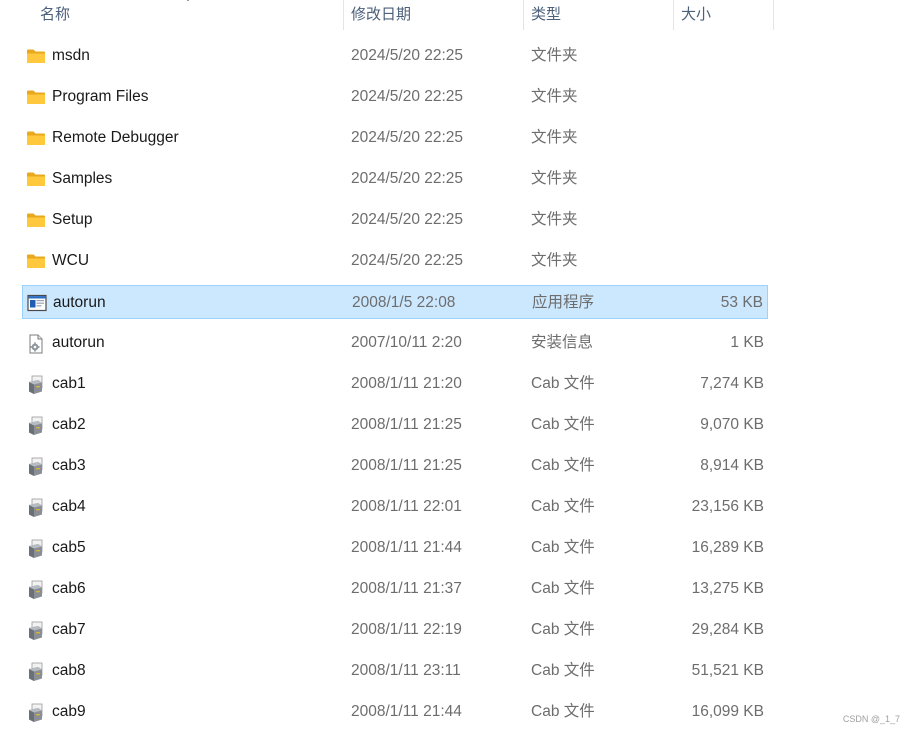  What do you see at coordinates (727, 588) in the screenshot?
I see `file-size: 13,275 KB` at bounding box center [727, 588].